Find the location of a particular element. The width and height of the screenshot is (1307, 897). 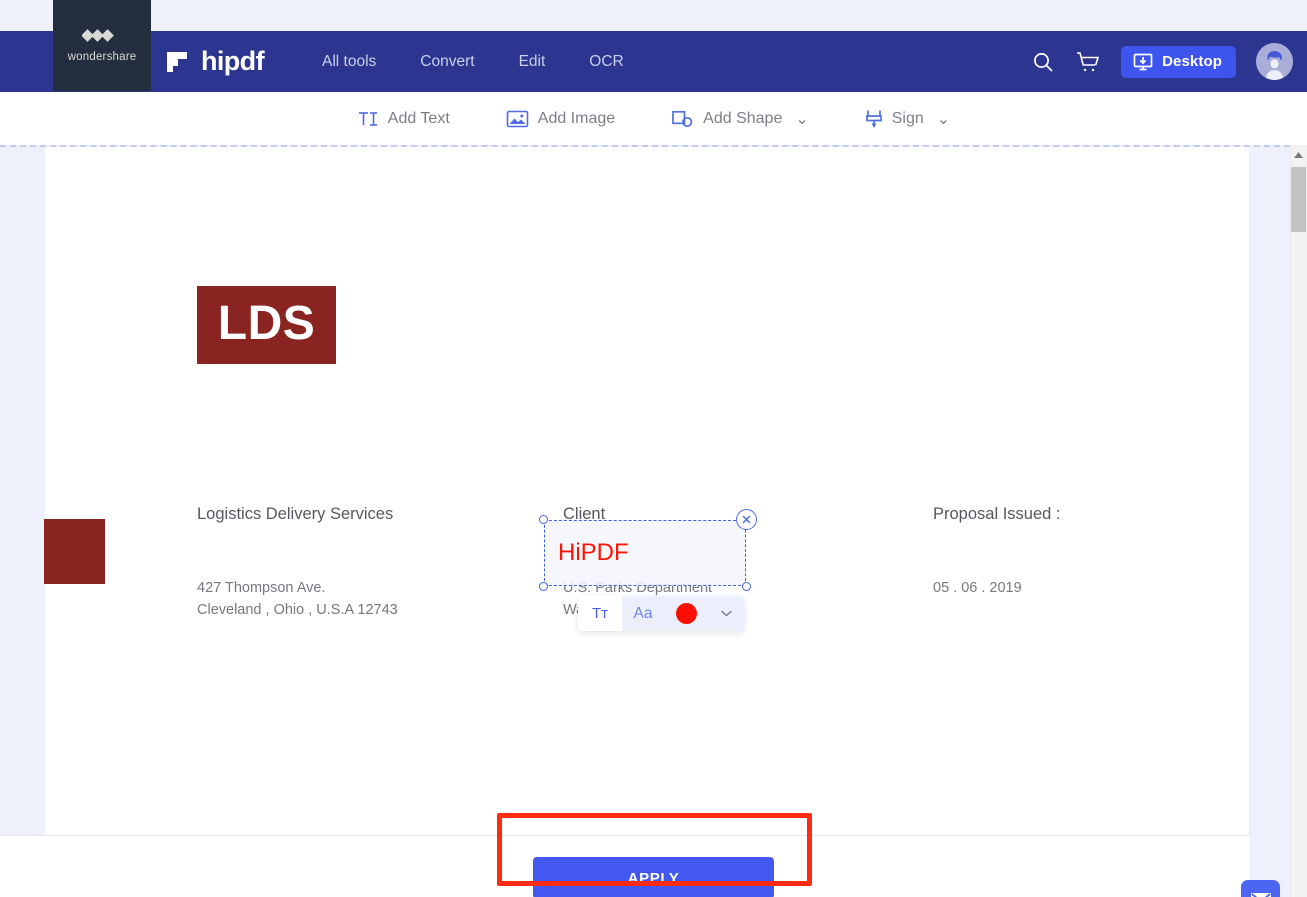

doc-heading-company: Logistics Delivery Services is located at coordinates (295, 514).